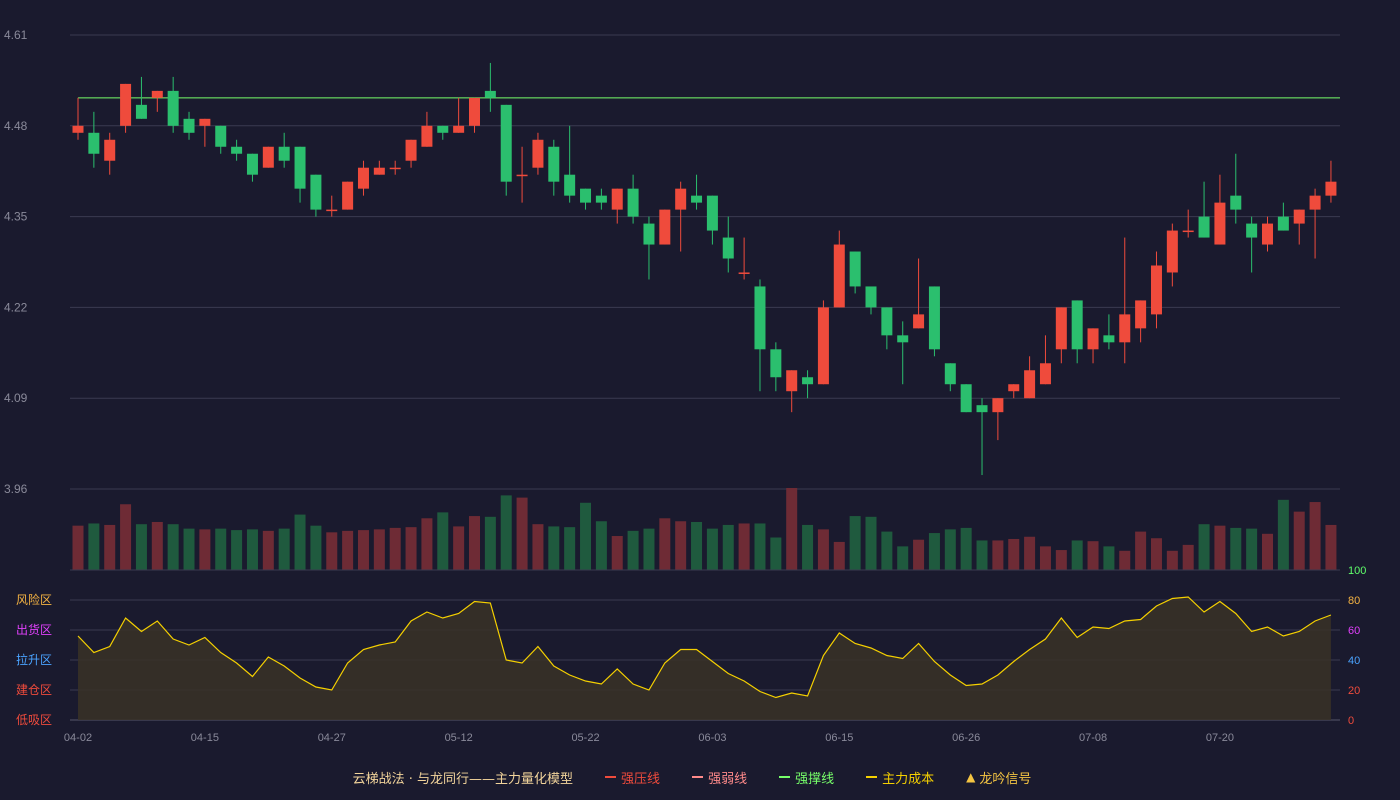 This screenshot has width=1400, height=800. I want to click on legend-item-strength-line: 强弱线, so click(719, 777).